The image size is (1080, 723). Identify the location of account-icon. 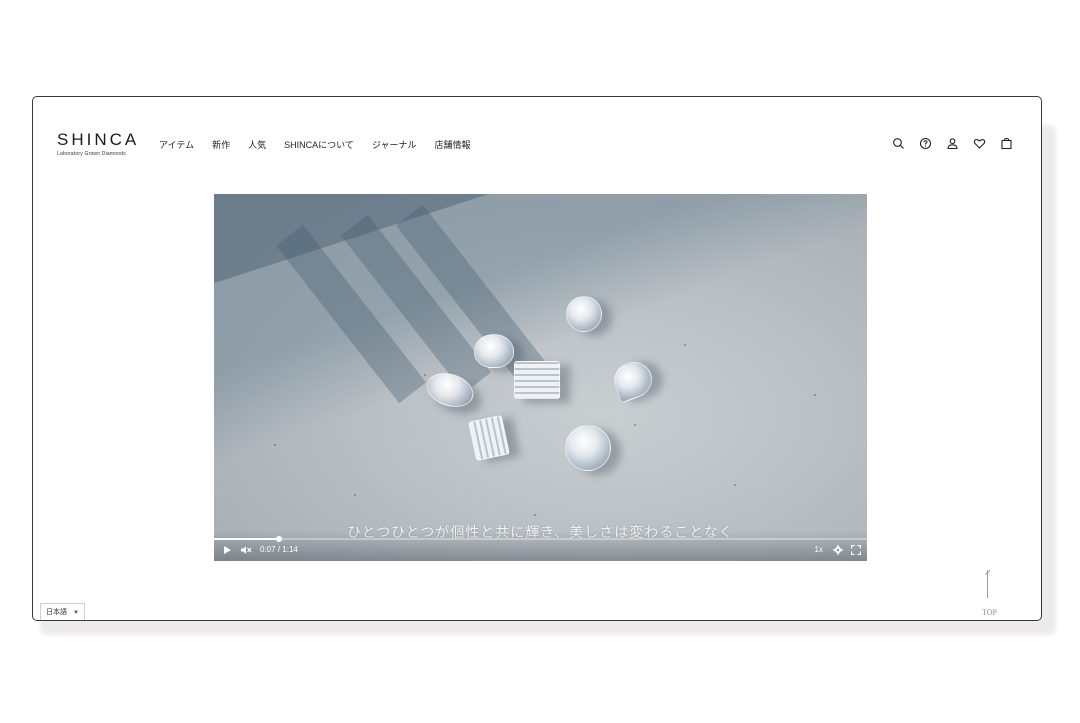
(952, 143).